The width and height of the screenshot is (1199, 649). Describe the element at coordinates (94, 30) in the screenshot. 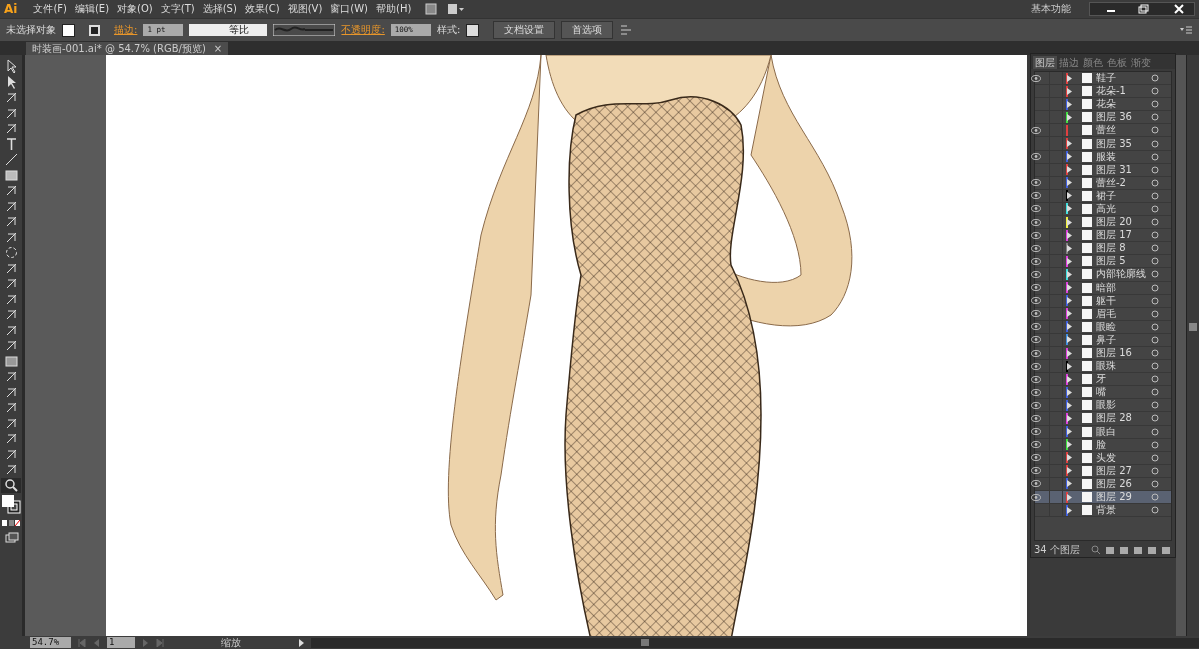

I see `stroke-swatch` at that location.